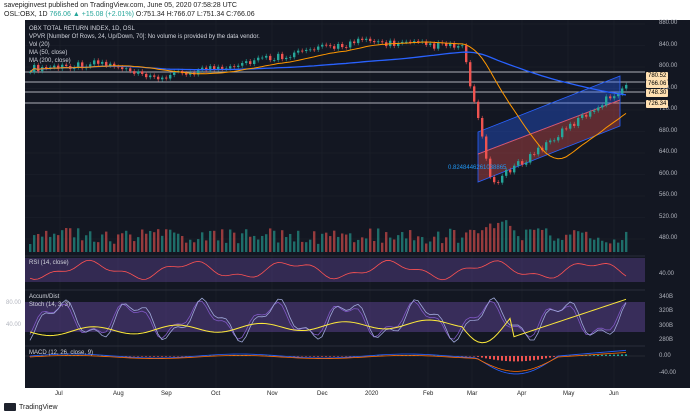 The image size is (690, 417). I want to click on price-tick: 520.00, so click(668, 216).